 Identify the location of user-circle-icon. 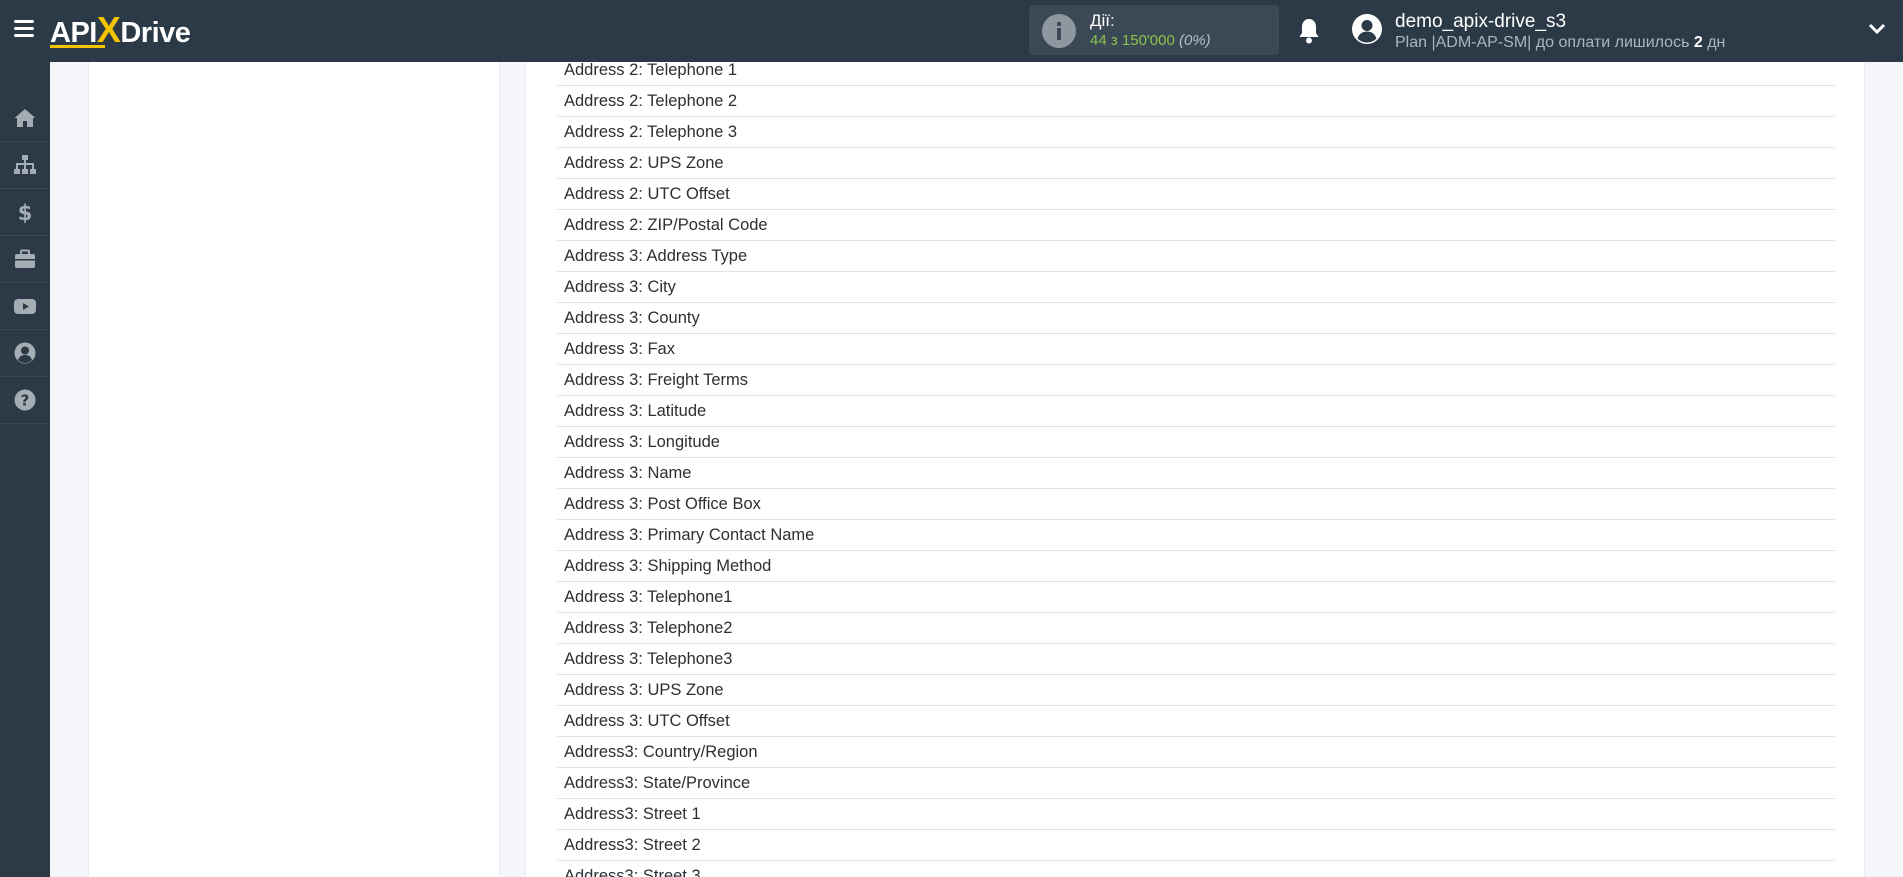
(25, 353).